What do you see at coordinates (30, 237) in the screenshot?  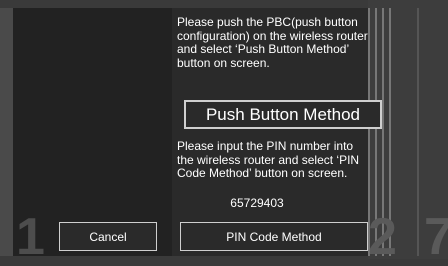 I see `background-number-1: 1` at bounding box center [30, 237].